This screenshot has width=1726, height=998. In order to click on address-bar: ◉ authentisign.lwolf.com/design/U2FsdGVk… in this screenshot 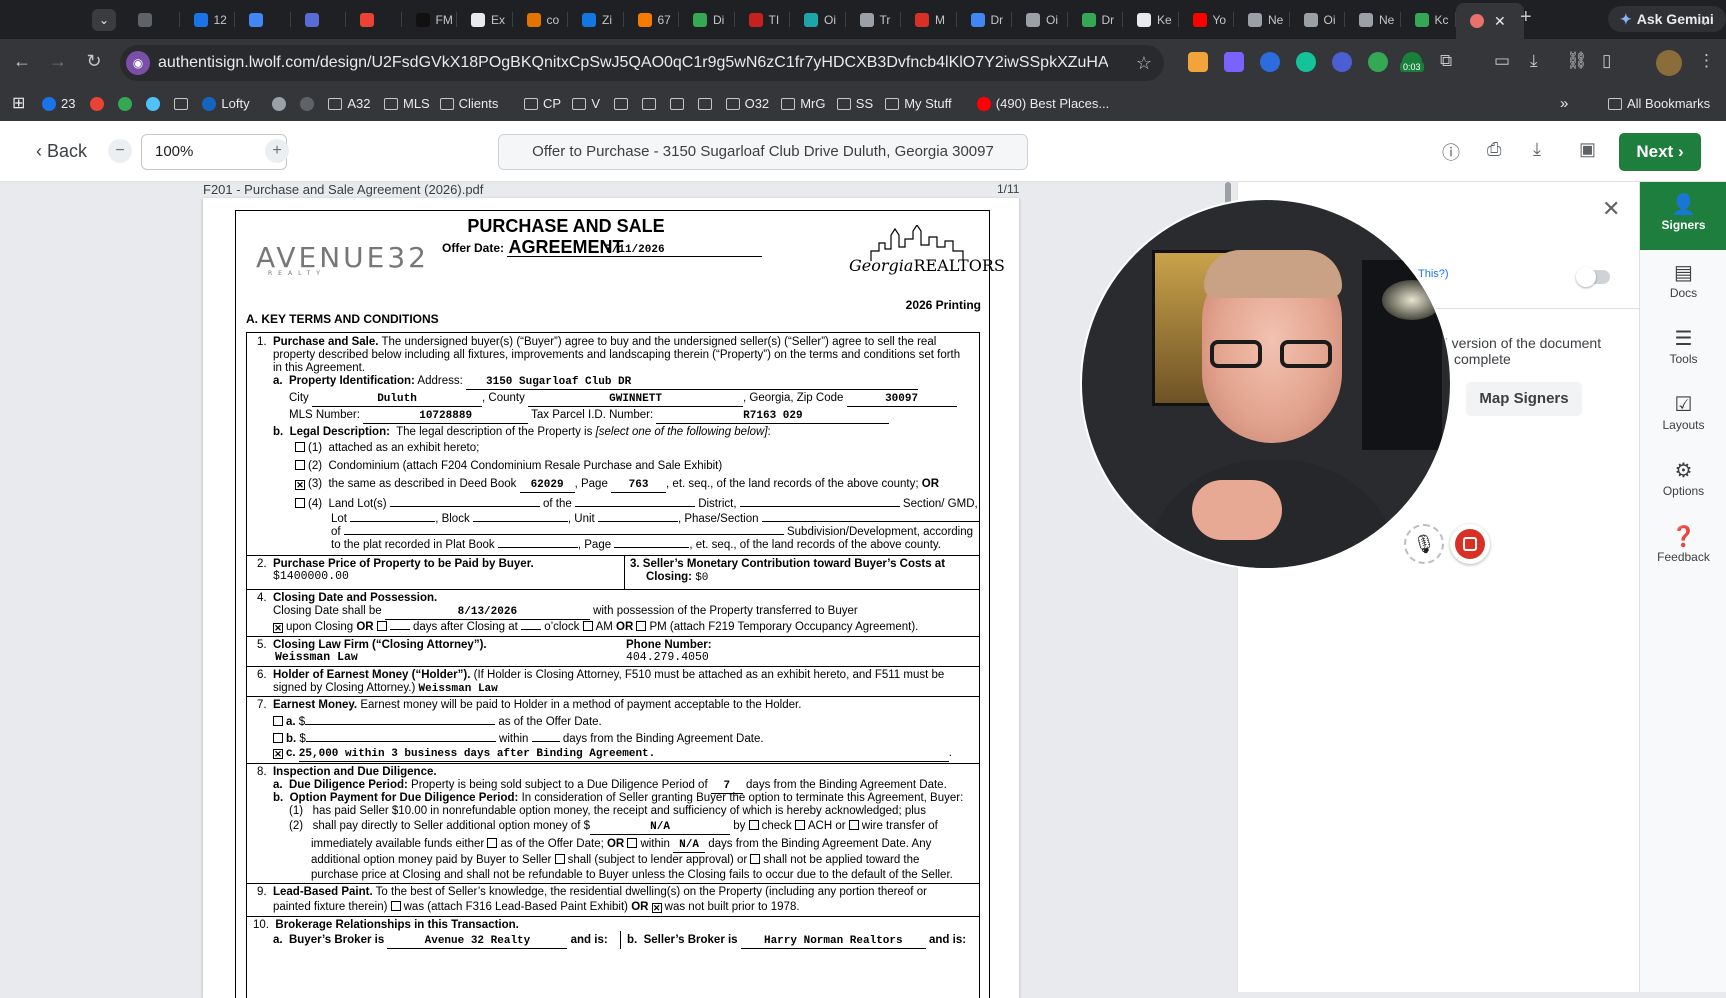, I will do `click(642, 63)`.